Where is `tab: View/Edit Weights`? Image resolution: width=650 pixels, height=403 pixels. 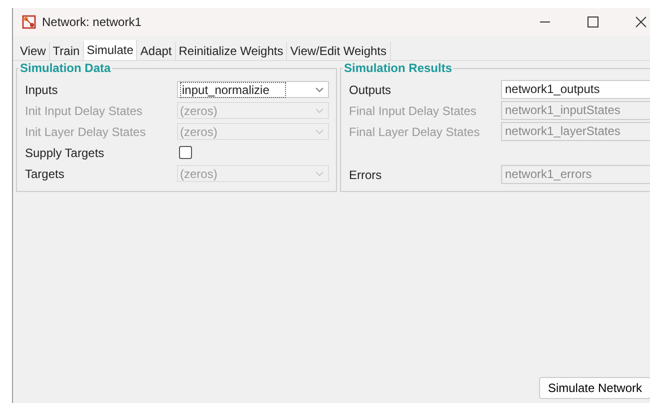
tab: View/Edit Weights is located at coordinates (339, 51).